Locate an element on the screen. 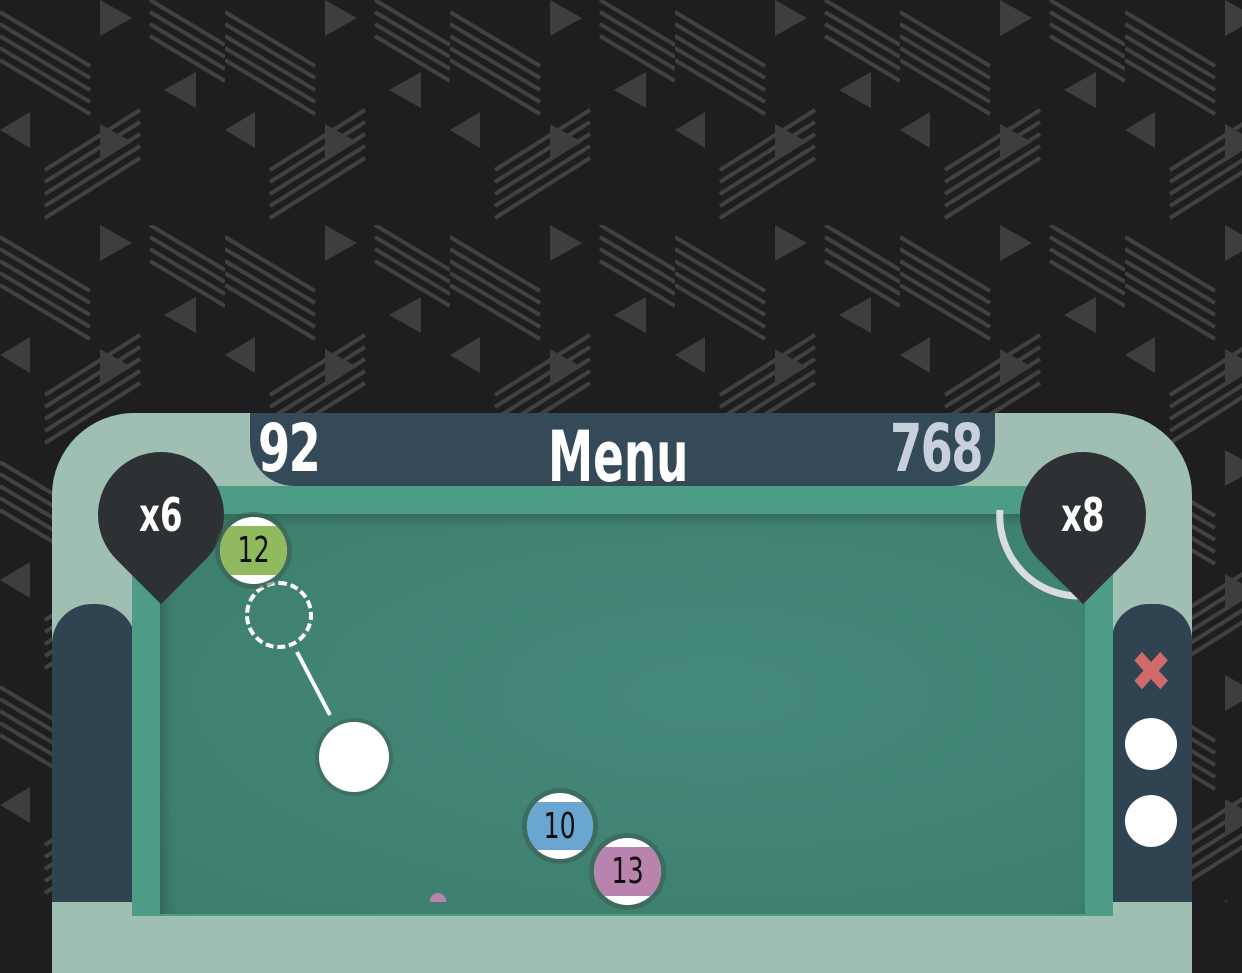  ball-number: 12 is located at coordinates (253, 550).